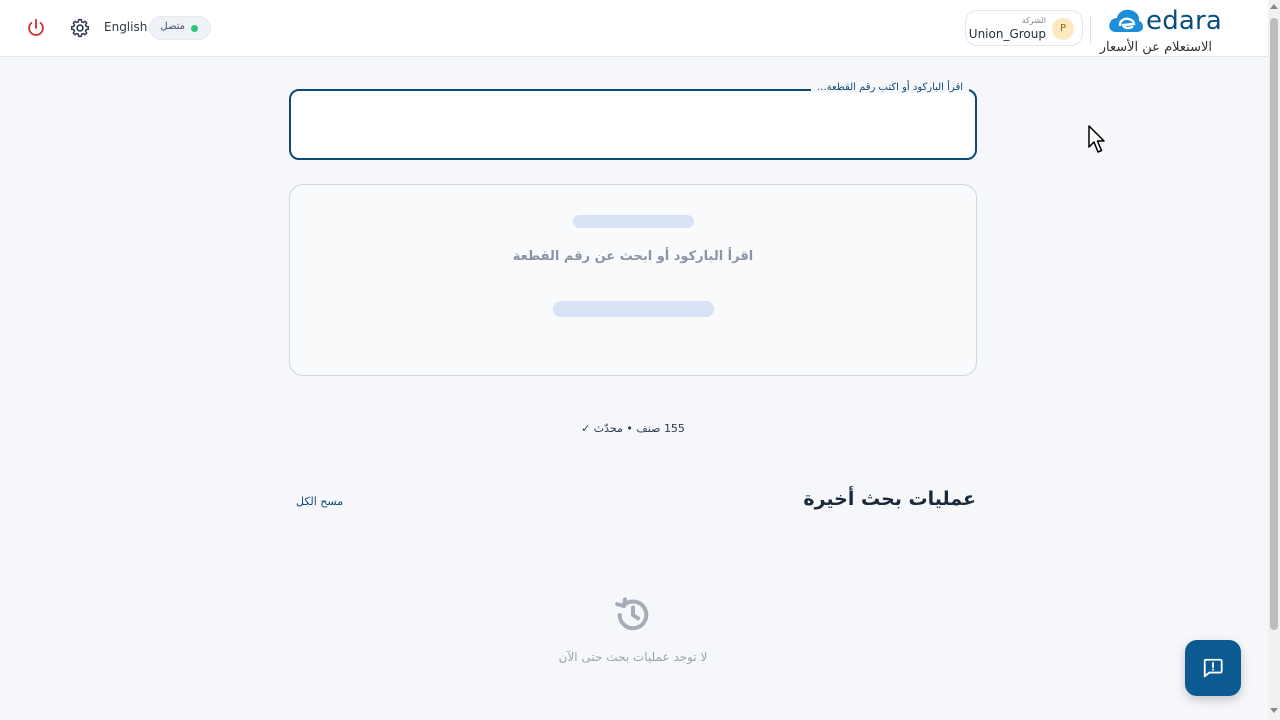 Image resolution: width=1280 pixels, height=720 pixels. I want to click on brand-logo: edara الاستعلام عن الأسعار, so click(1170, 30).